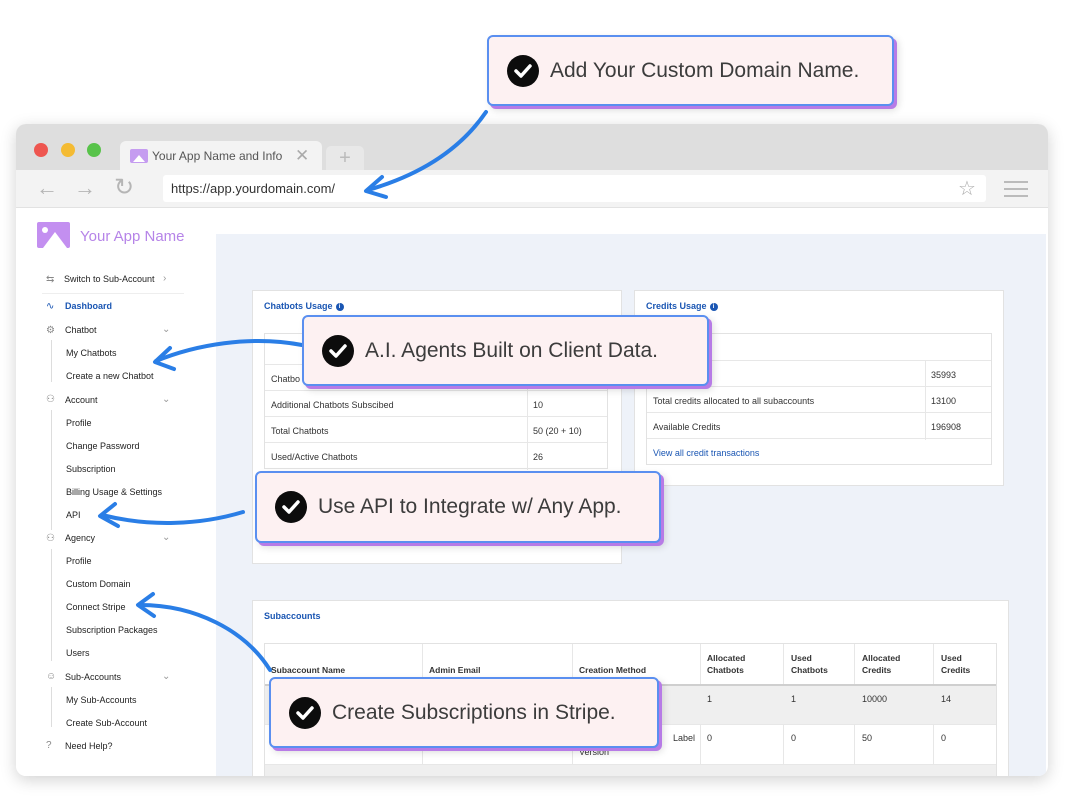 The image size is (1080, 800). Describe the element at coordinates (474, 712) in the screenshot. I see `callout-text: Create Subscriptions in Stripe.` at that location.